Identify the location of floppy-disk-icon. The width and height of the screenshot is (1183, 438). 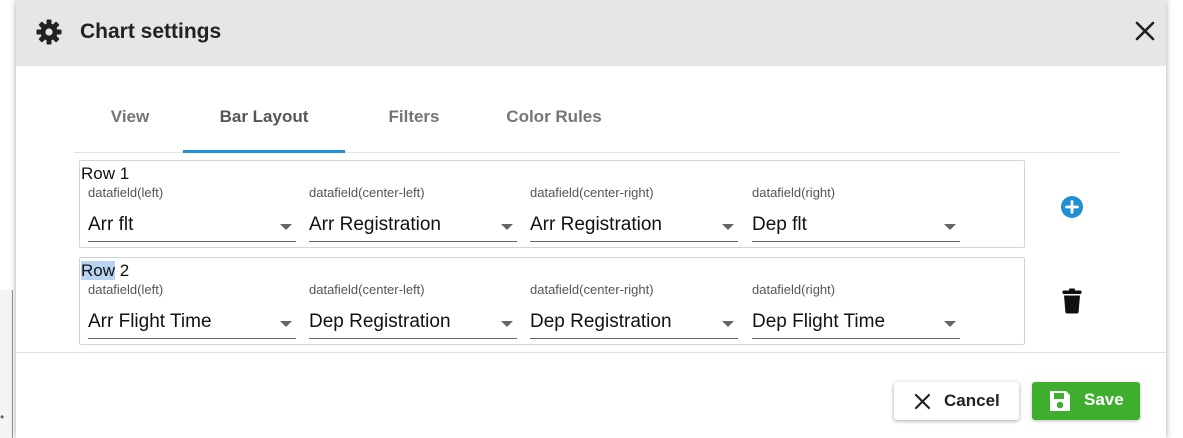
(1060, 401).